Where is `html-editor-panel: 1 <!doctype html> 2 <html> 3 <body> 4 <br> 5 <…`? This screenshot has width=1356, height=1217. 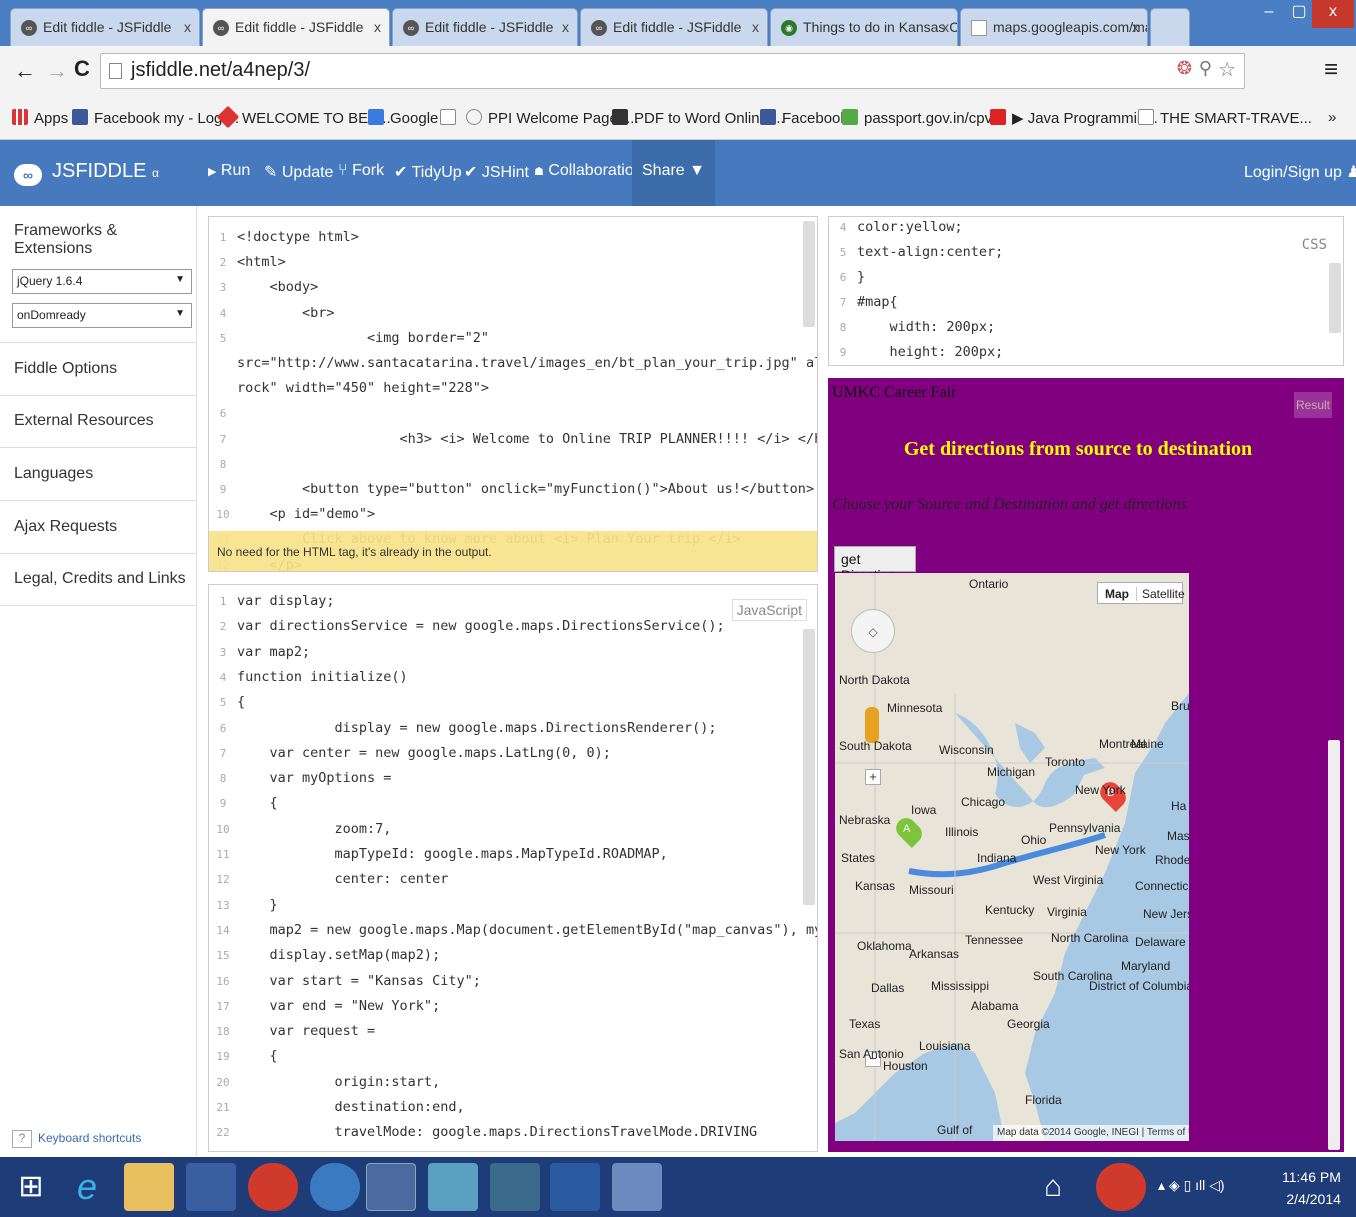
html-editor-panel: 1 <!doctype html> 2 <html> 3 <body> 4 <br> 5 <… is located at coordinates (513, 394).